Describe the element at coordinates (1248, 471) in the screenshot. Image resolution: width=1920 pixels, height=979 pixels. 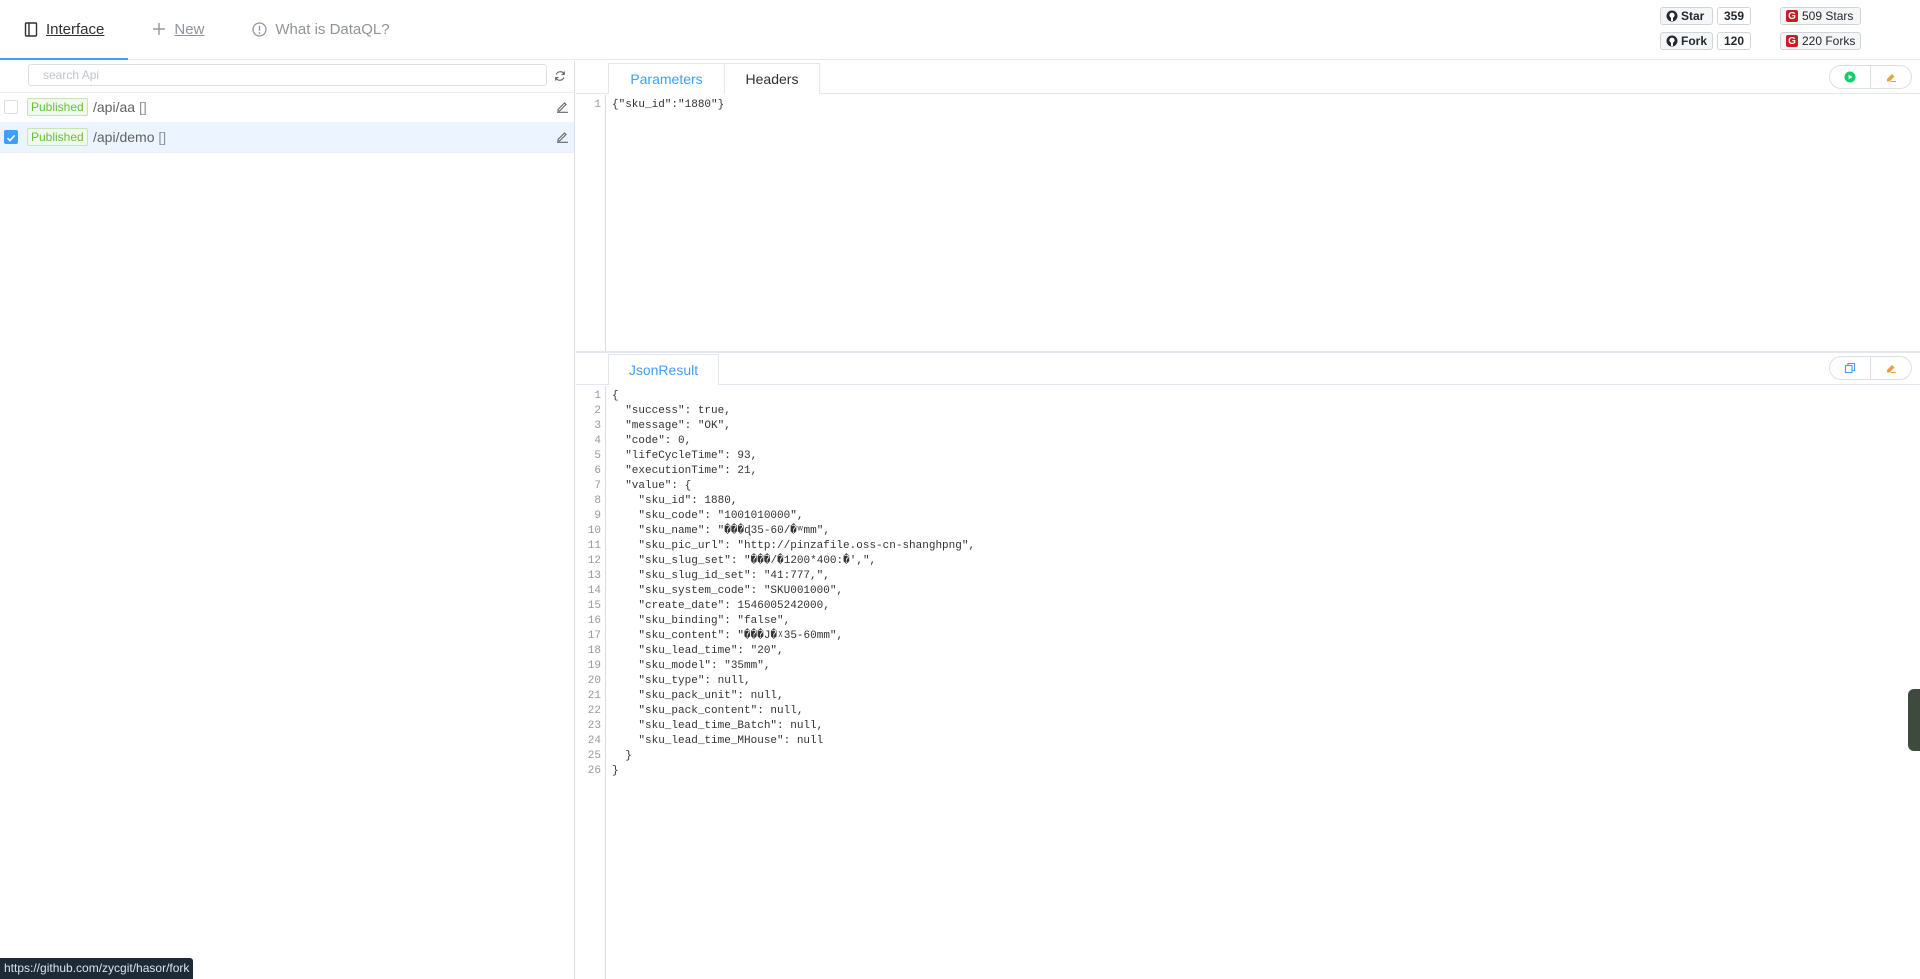
I see `code-line: 6 "executionTime": 21,` at that location.